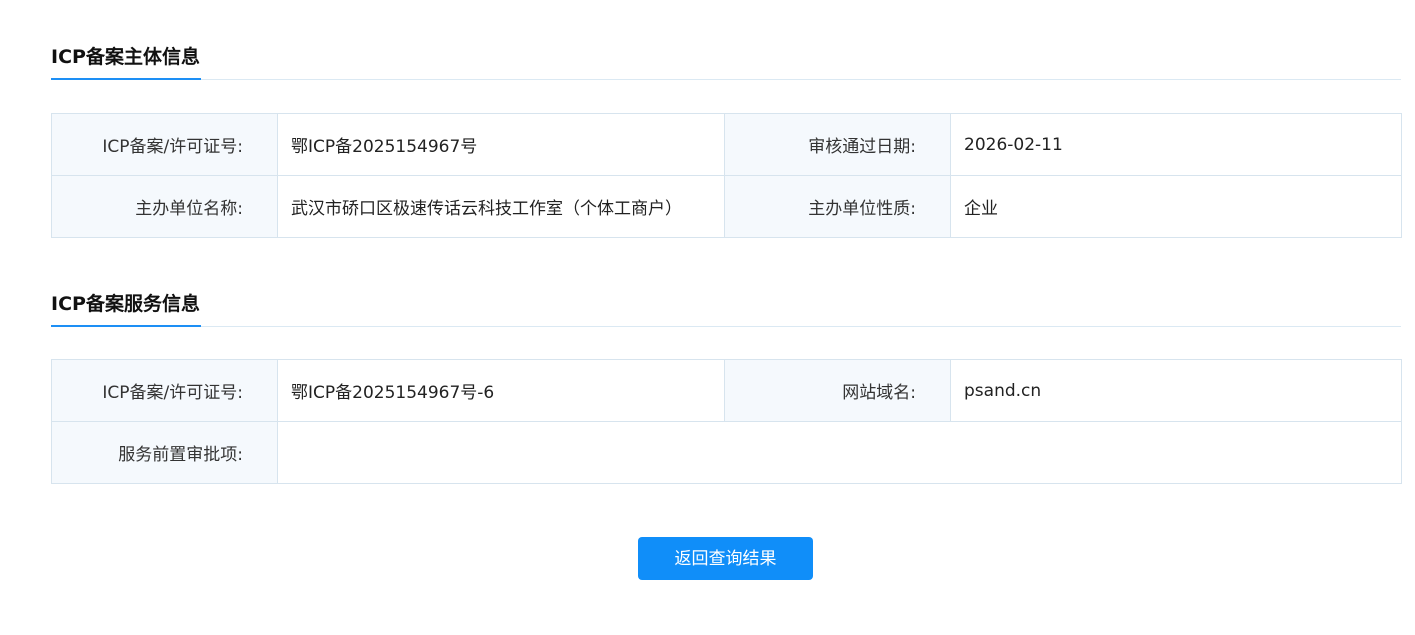 This screenshot has width=1415, height=635. Describe the element at coordinates (501, 390) in the screenshot. I see `service-license-number-value: 鄂ICP备2025154967号-6` at that location.